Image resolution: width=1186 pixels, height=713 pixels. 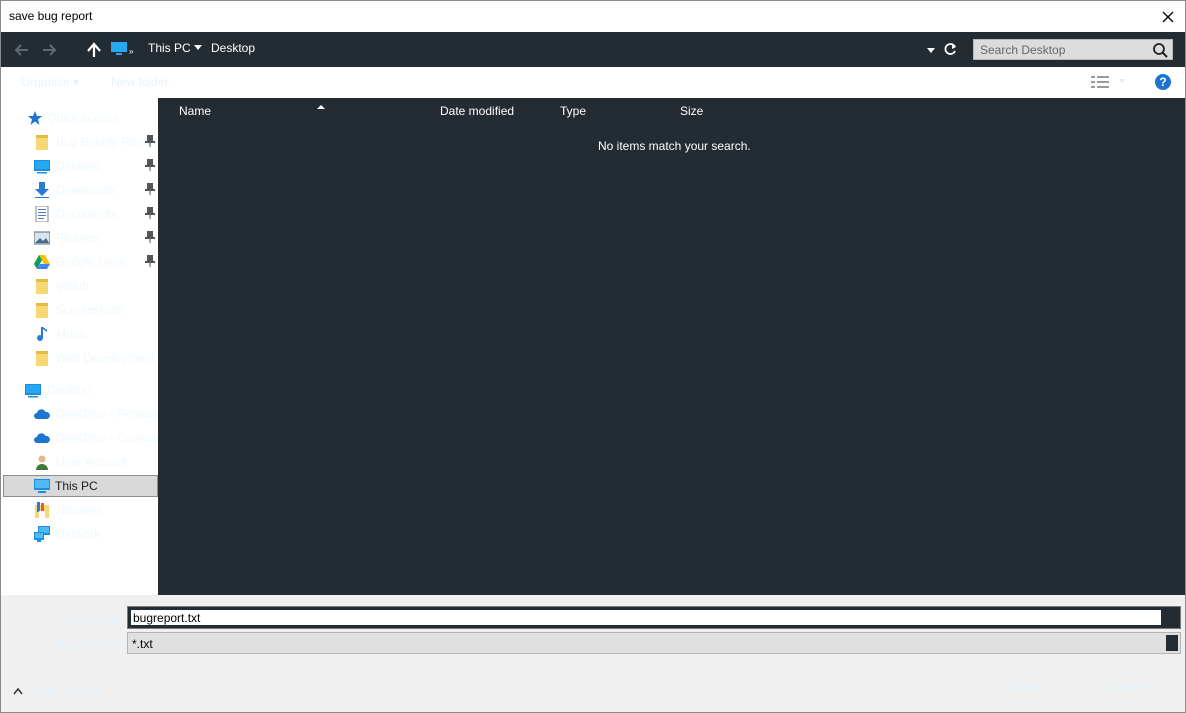 I want to click on user-icon, so click(x=42, y=462).